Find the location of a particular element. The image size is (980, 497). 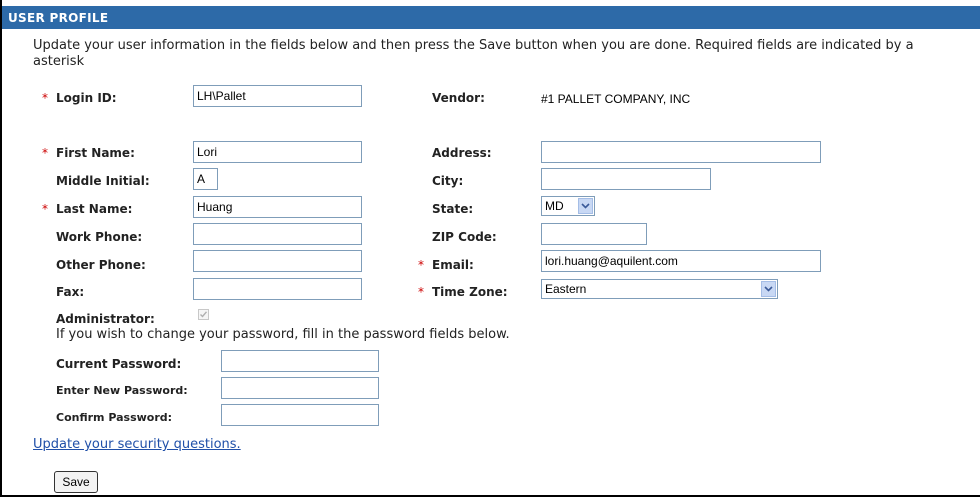

middle-initial-label: Middle Initial: is located at coordinates (103, 181).